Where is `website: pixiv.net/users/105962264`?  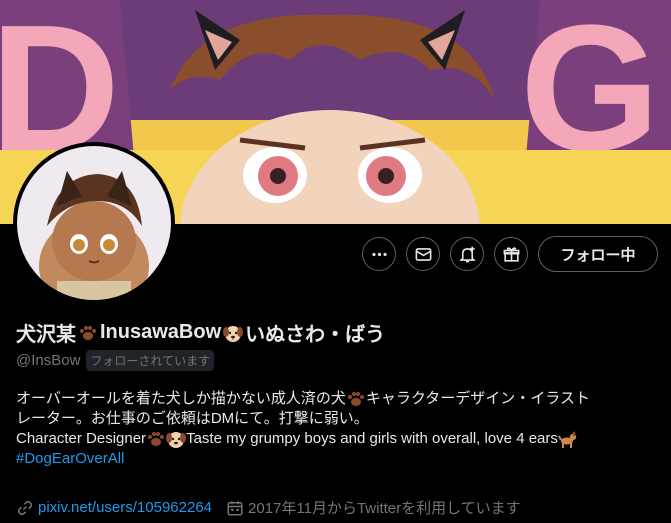 website: pixiv.net/users/105962264 is located at coordinates (114, 508).